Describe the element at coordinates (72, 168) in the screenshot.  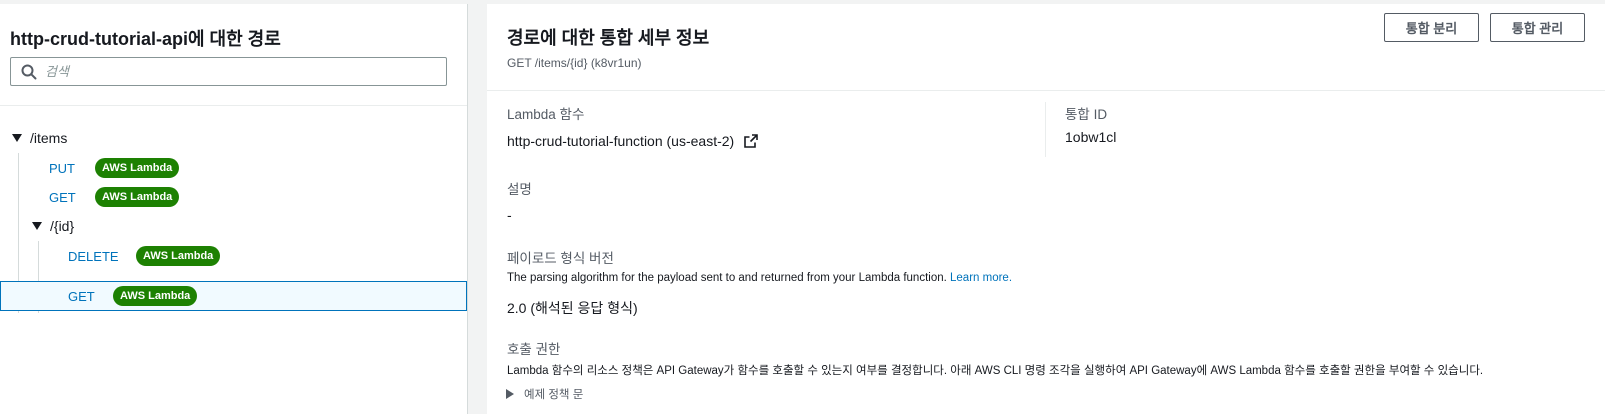
I see `method-put: PUT` at that location.